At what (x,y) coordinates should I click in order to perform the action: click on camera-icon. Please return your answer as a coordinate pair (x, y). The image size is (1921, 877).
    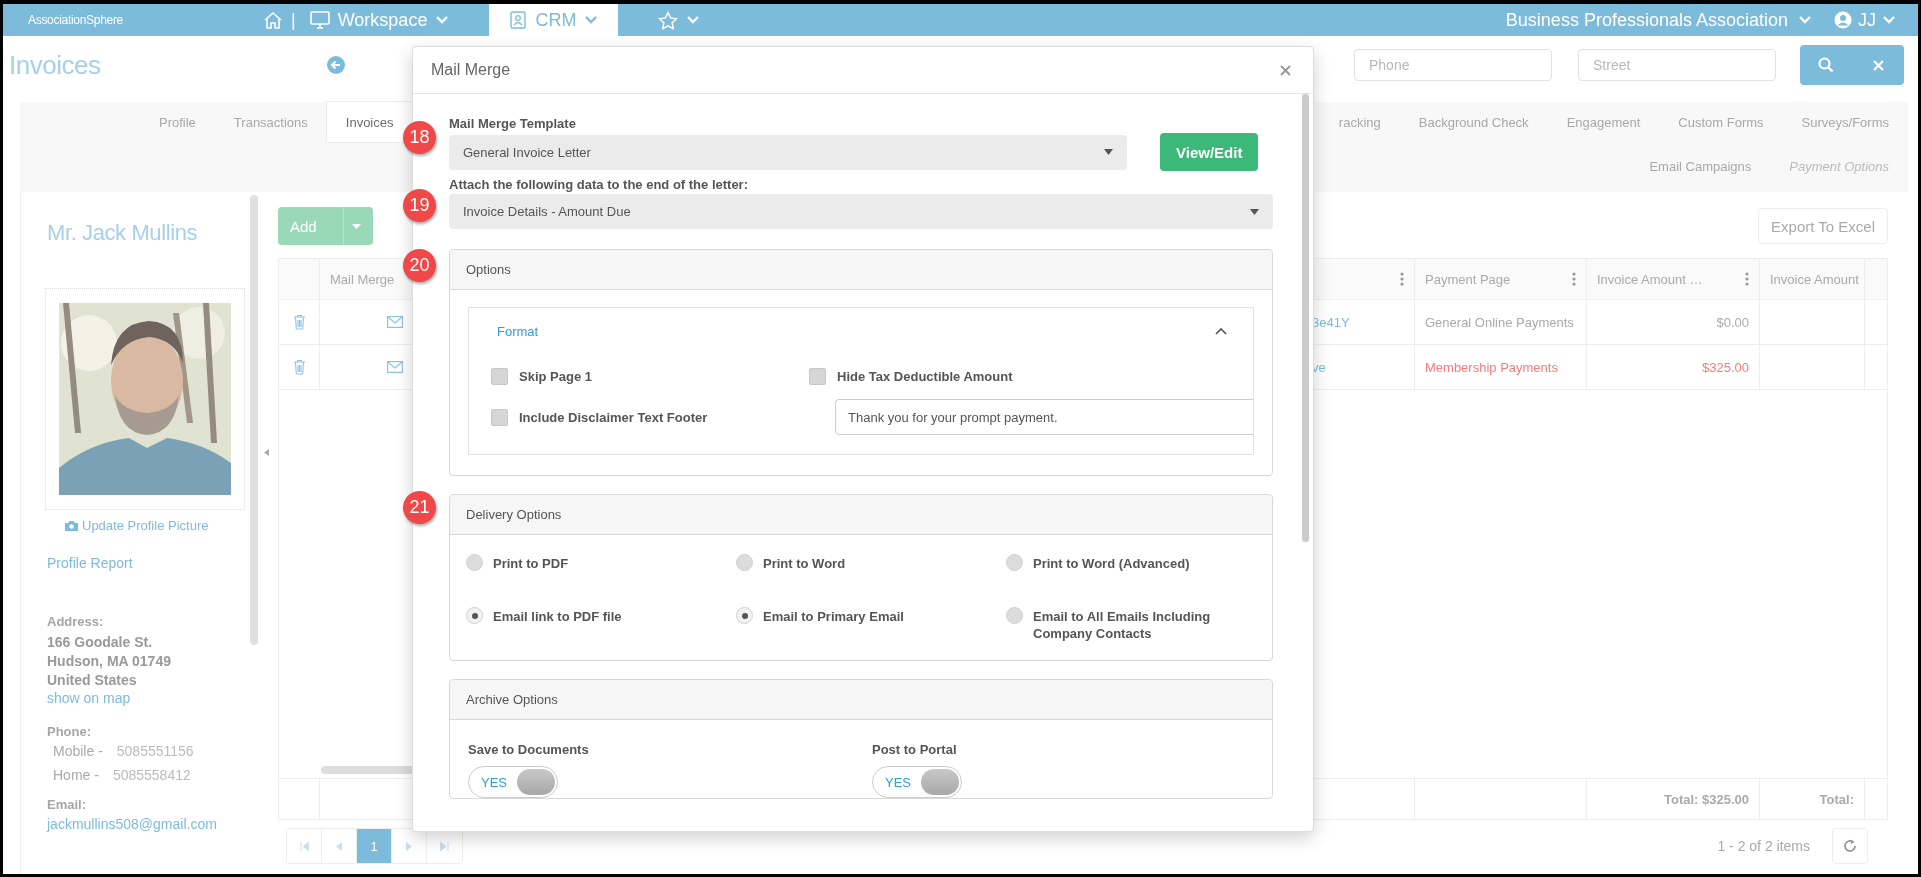
    Looking at the image, I should click on (71, 525).